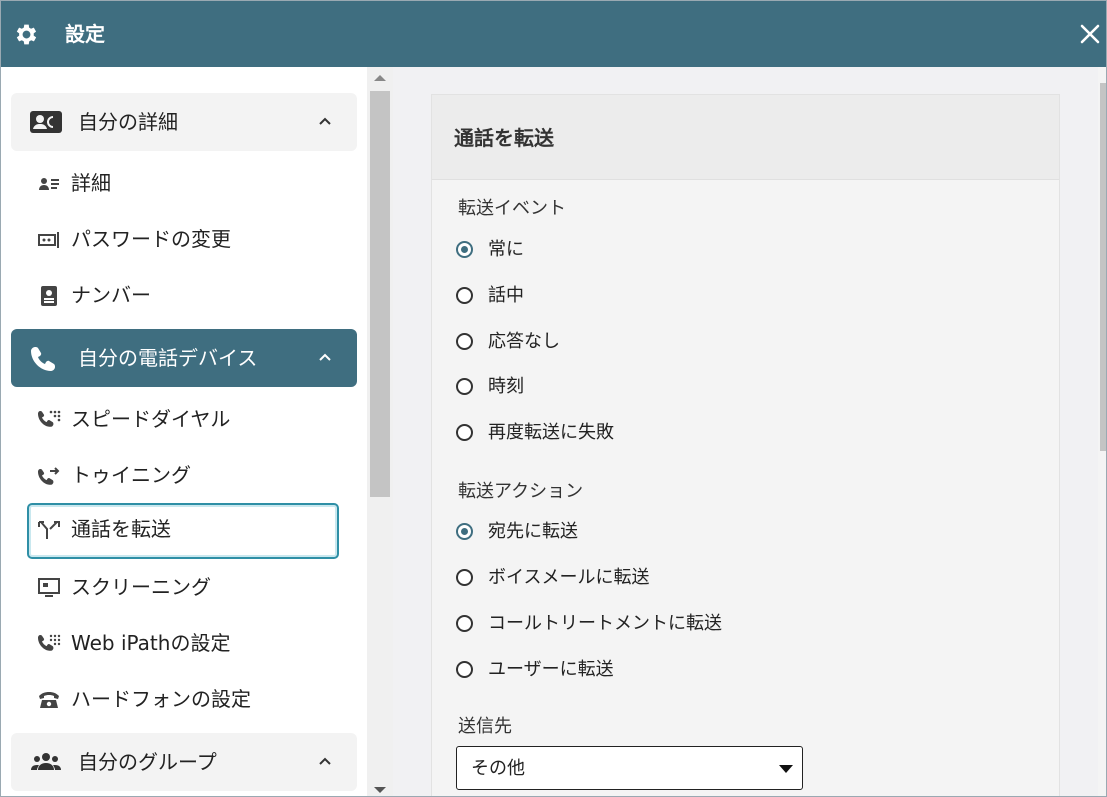 Image resolution: width=1107 pixels, height=797 pixels. Describe the element at coordinates (656, 433) in the screenshot. I see `event-option-retry-failed: 再度転送に失敗` at that location.